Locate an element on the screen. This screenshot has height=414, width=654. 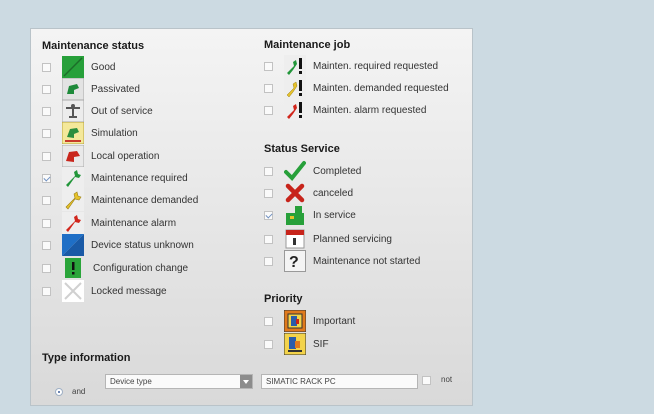
sif-icon is located at coordinates (295, 344).